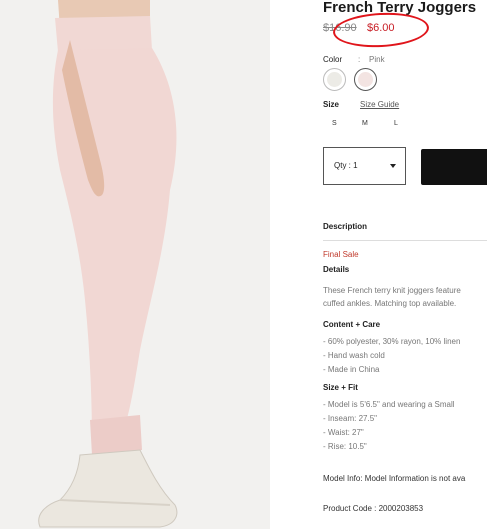  I want to click on details-line: cuffed ankles. Matching top available., so click(390, 303).